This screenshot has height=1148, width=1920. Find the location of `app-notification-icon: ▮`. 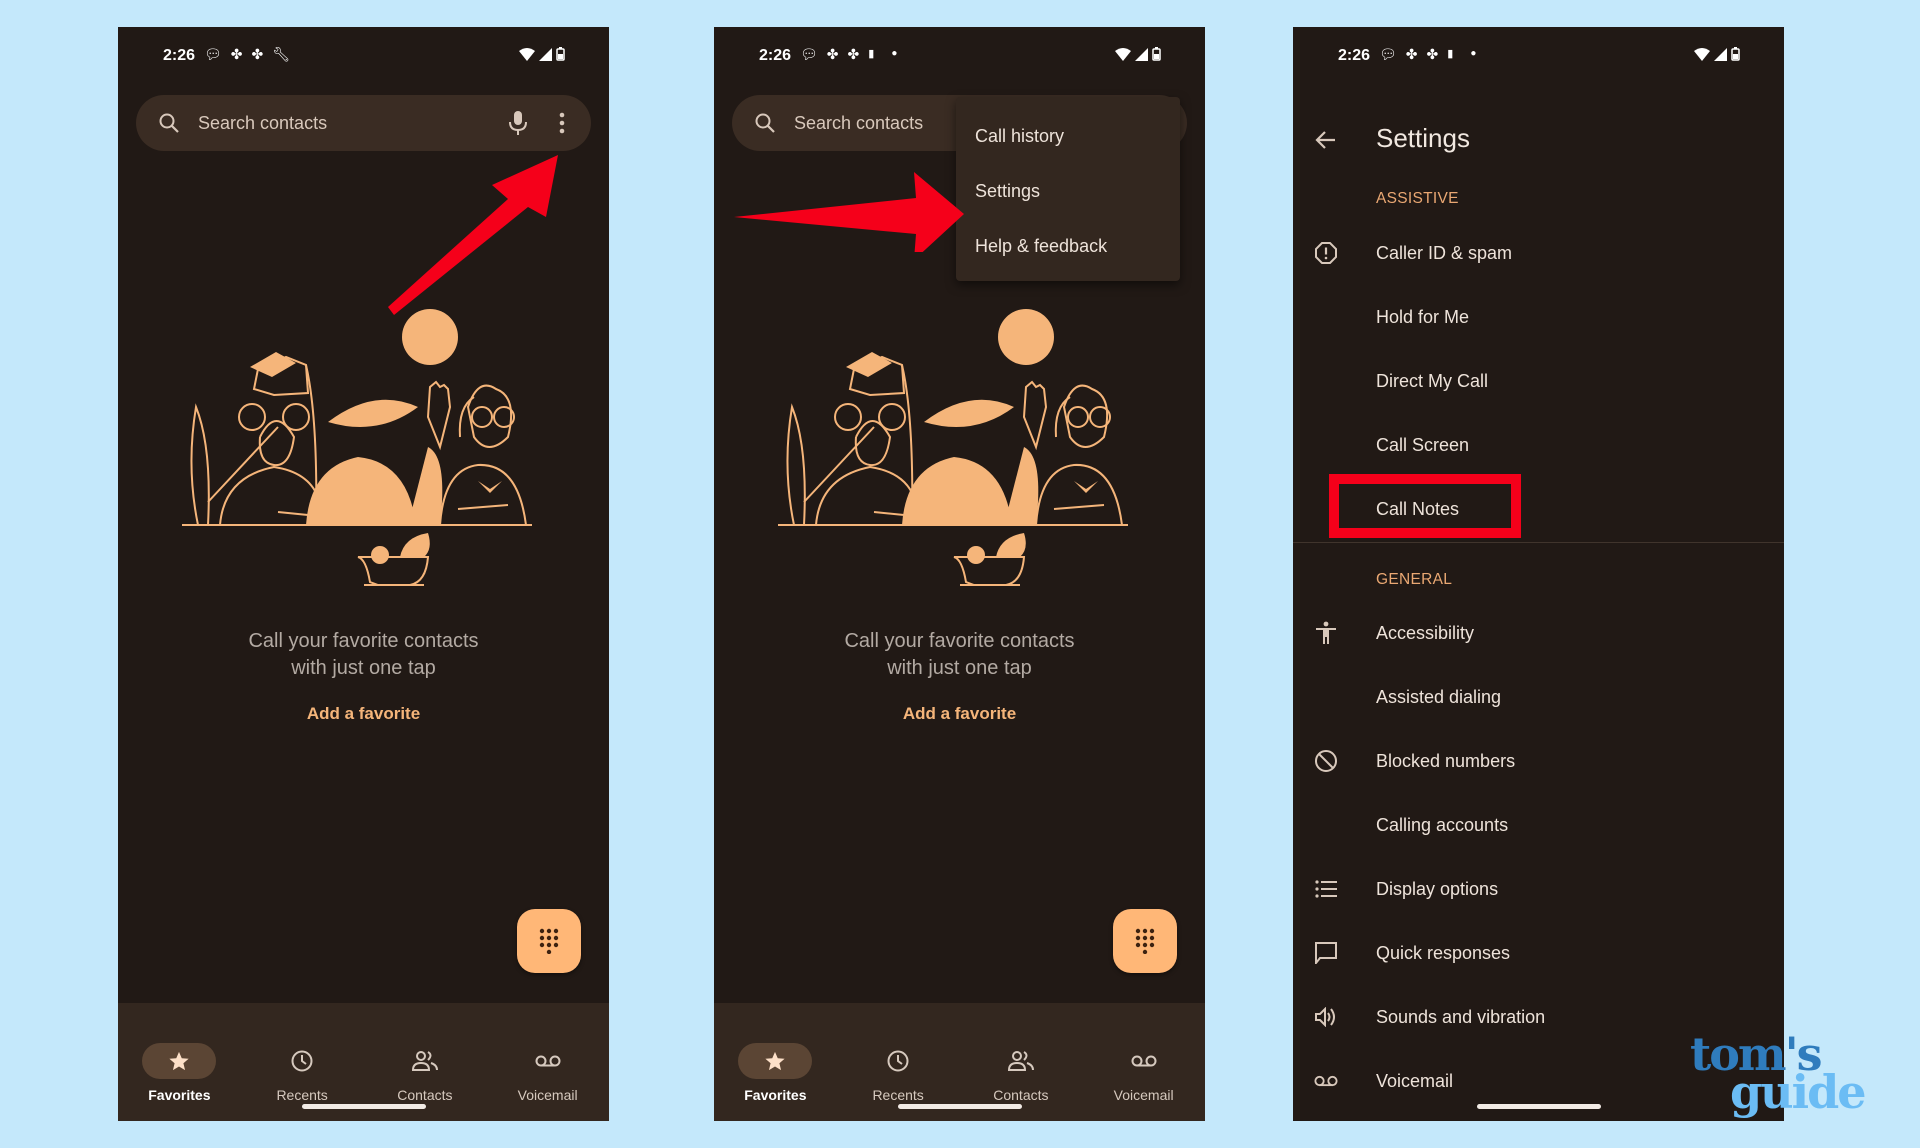

app-notification-icon: ▮ is located at coordinates (871, 54).